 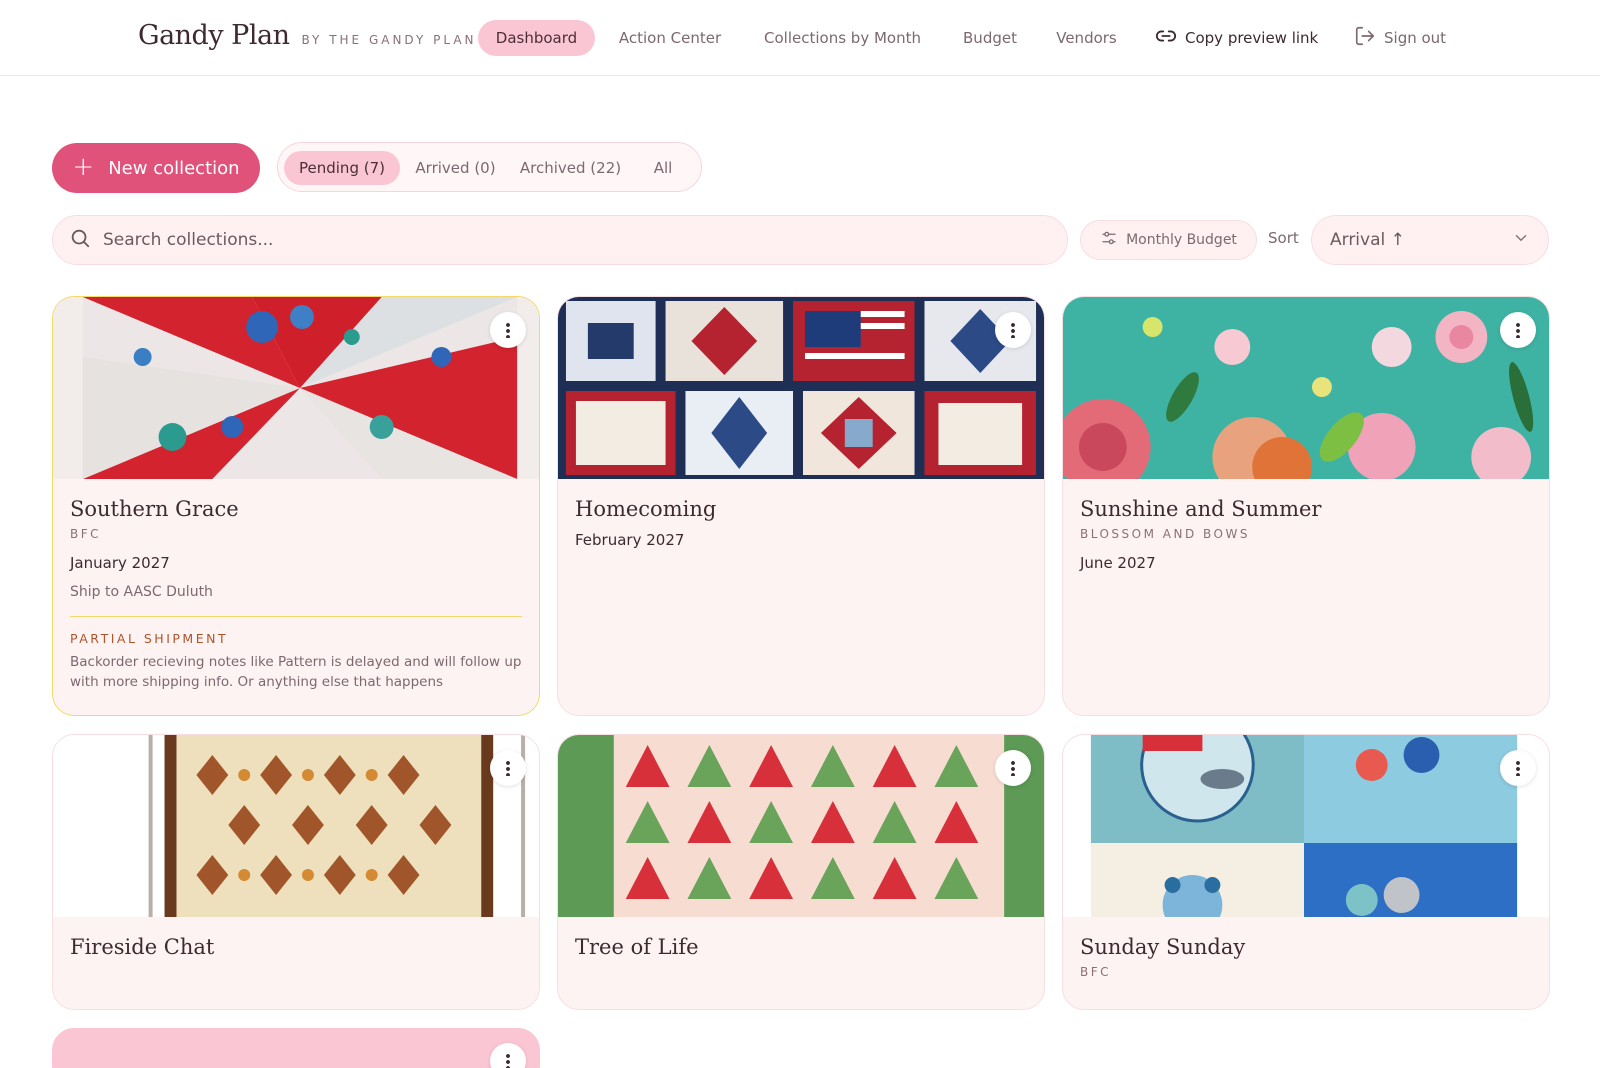 What do you see at coordinates (149, 638) in the screenshot?
I see `shipment-status-label: PARTIAL SHIPMENT` at bounding box center [149, 638].